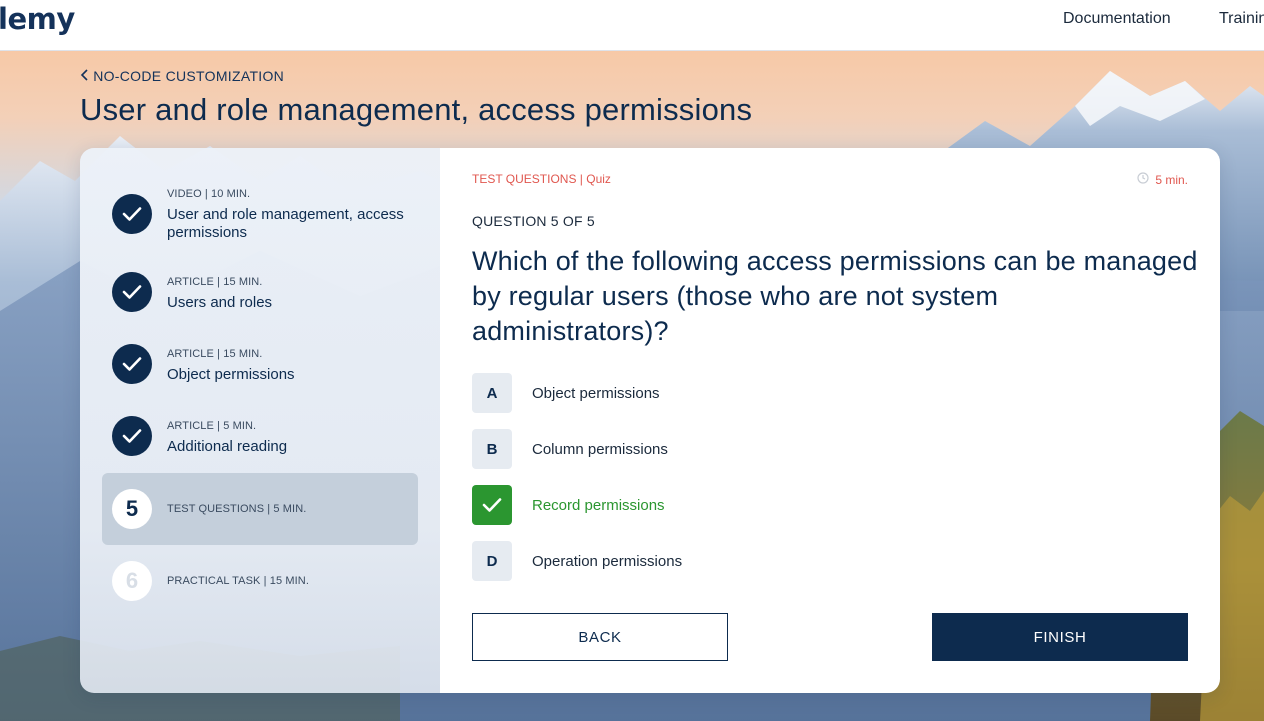 The height and width of the screenshot is (721, 1264). What do you see at coordinates (598, 505) in the screenshot?
I see `option-text: Record permissions` at bounding box center [598, 505].